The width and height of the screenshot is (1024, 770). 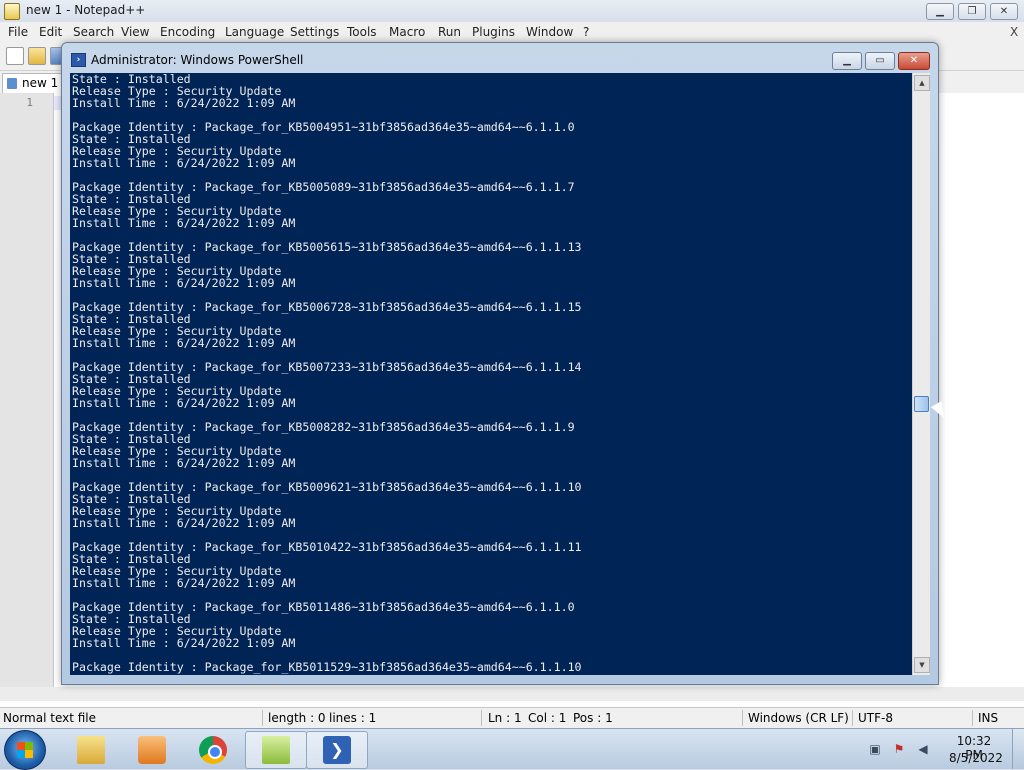 What do you see at coordinates (407, 32) in the screenshot?
I see `menu-macro: Macro` at bounding box center [407, 32].